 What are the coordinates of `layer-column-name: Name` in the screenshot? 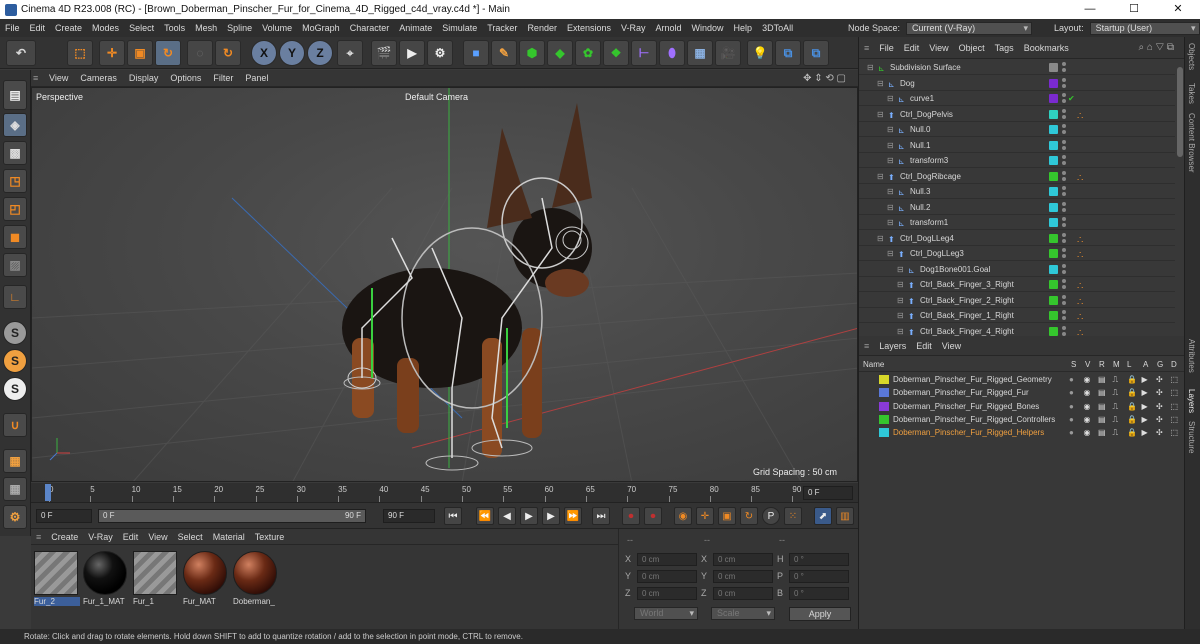 It's located at (873, 364).